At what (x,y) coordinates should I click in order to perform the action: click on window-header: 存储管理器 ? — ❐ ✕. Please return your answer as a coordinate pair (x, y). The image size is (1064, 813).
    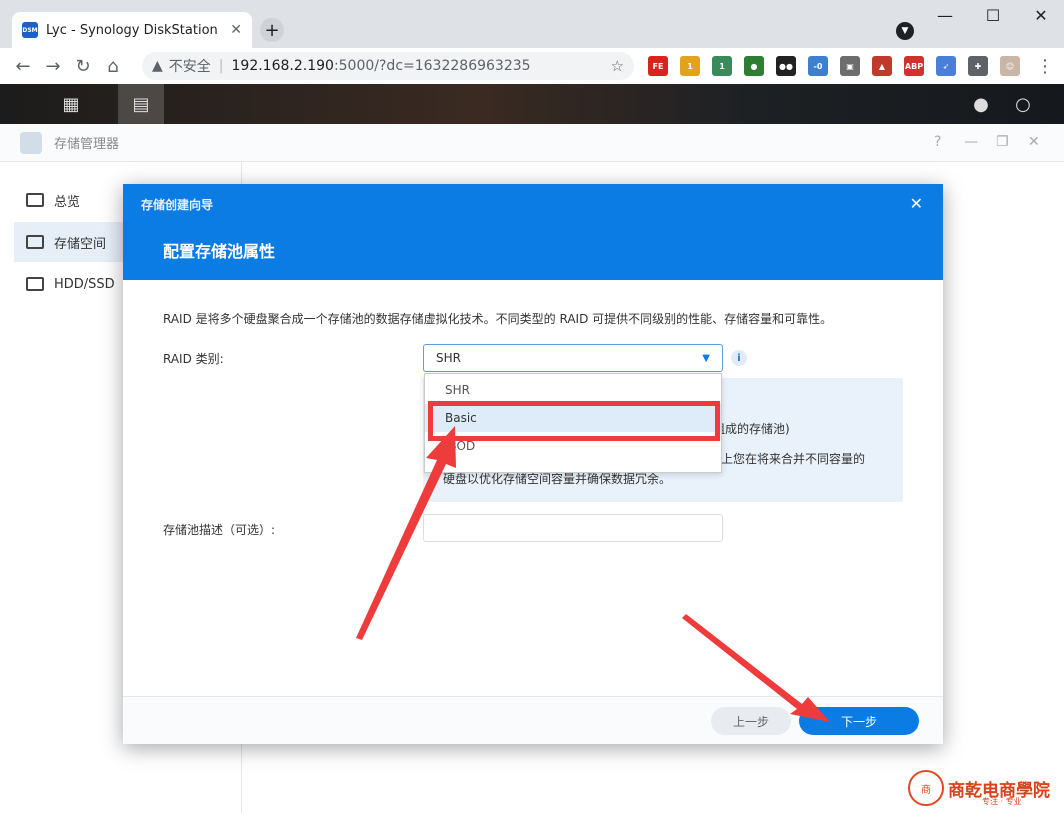
    Looking at the image, I should click on (532, 143).